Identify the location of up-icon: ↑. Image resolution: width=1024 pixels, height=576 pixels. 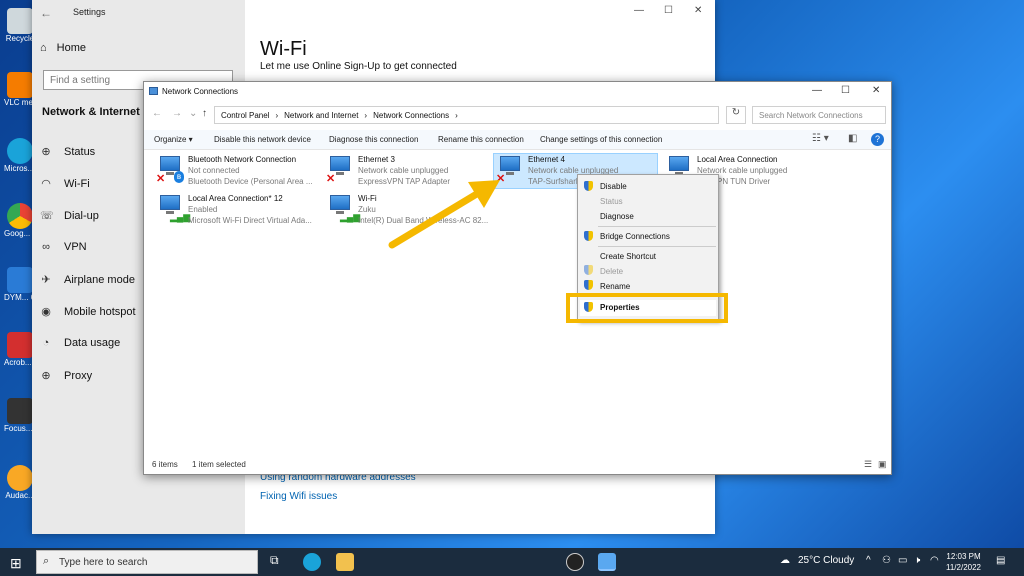
(204, 113).